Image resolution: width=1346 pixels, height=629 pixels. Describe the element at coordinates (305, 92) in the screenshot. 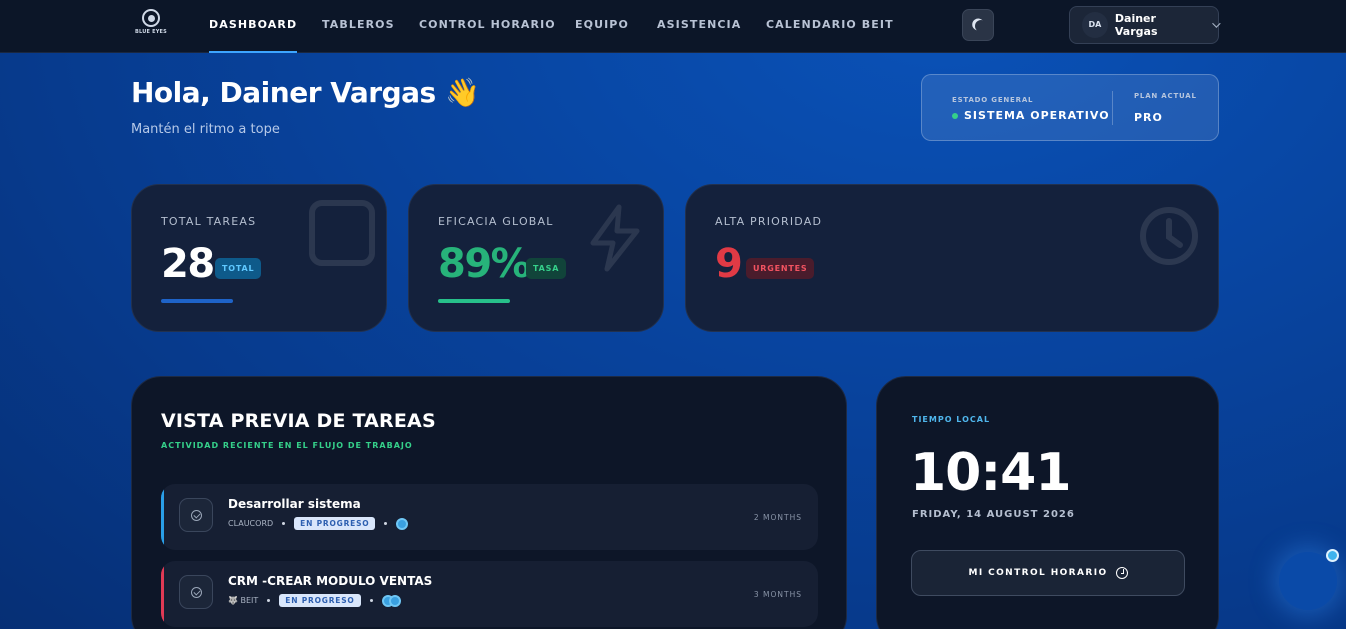

I see `page-title: Hola, Dainer Vargas 👋` at that location.